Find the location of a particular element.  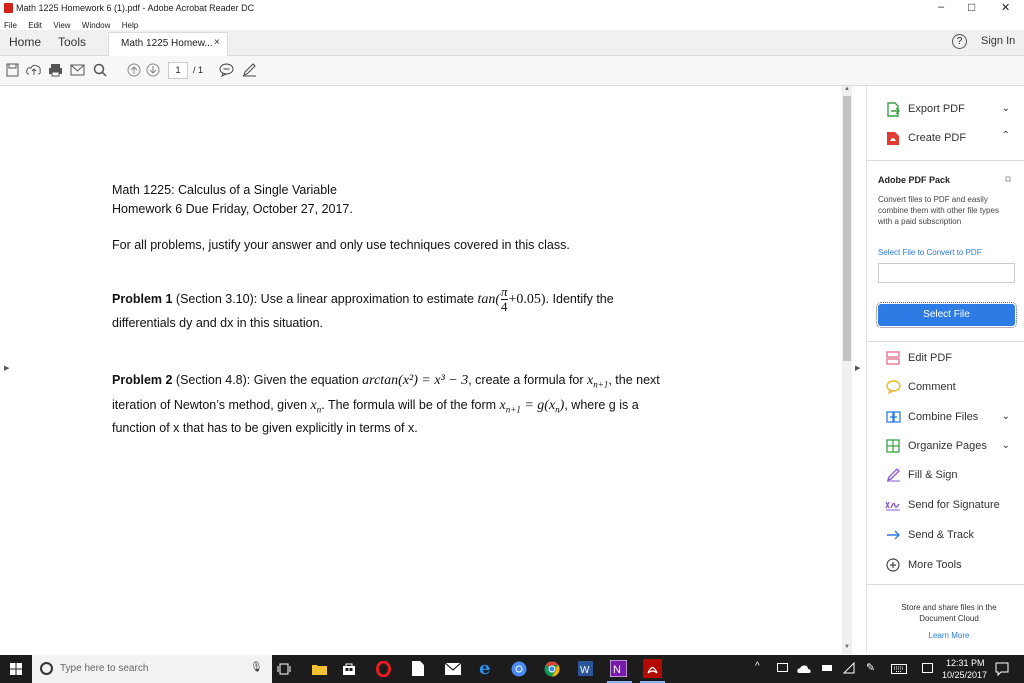

pen-workspace-icon: ✎ is located at coordinates (870, 667).